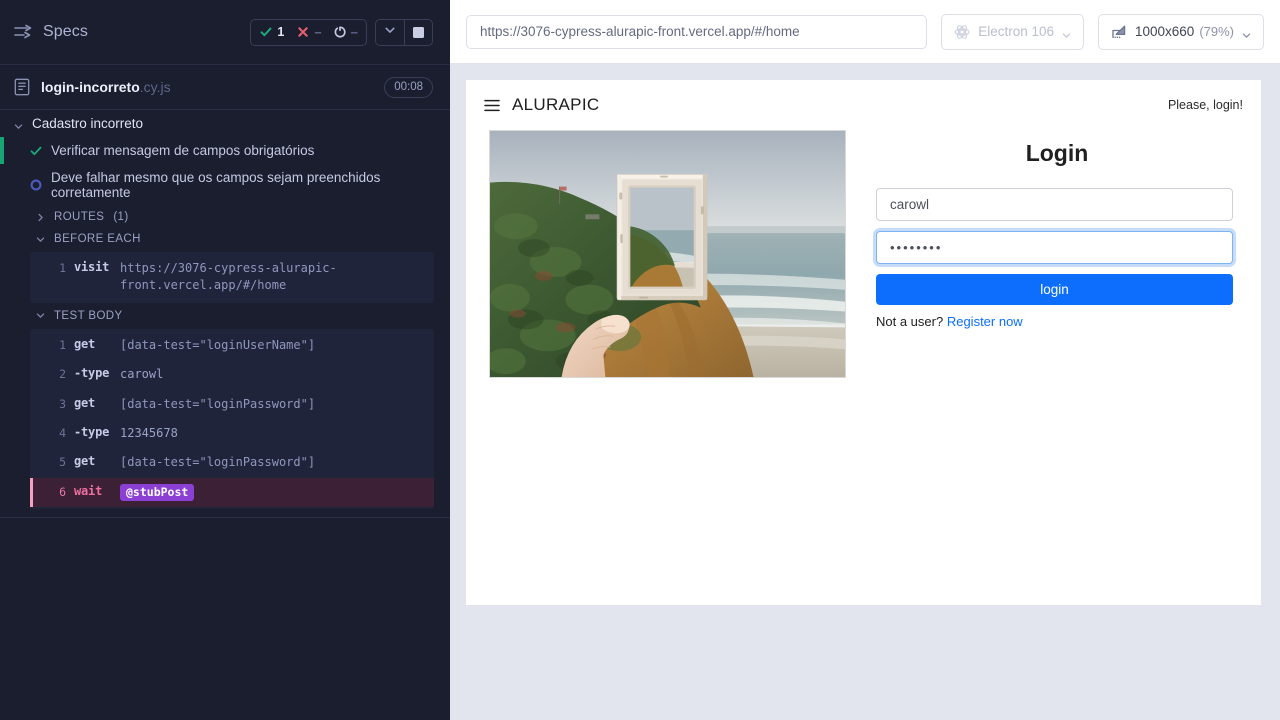 This screenshot has width=1280, height=720. I want to click on spinner-icon, so click(36, 185).